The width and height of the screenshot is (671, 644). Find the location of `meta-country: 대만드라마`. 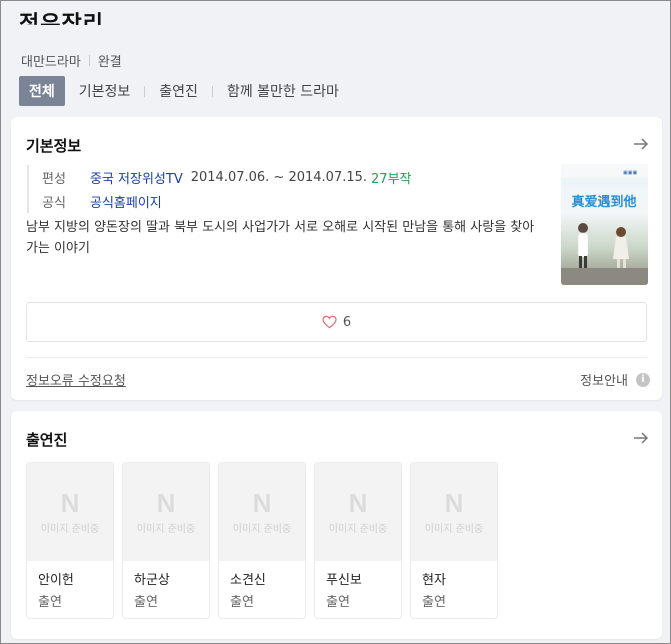

meta-country: 대만드라마 is located at coordinates (51, 62).